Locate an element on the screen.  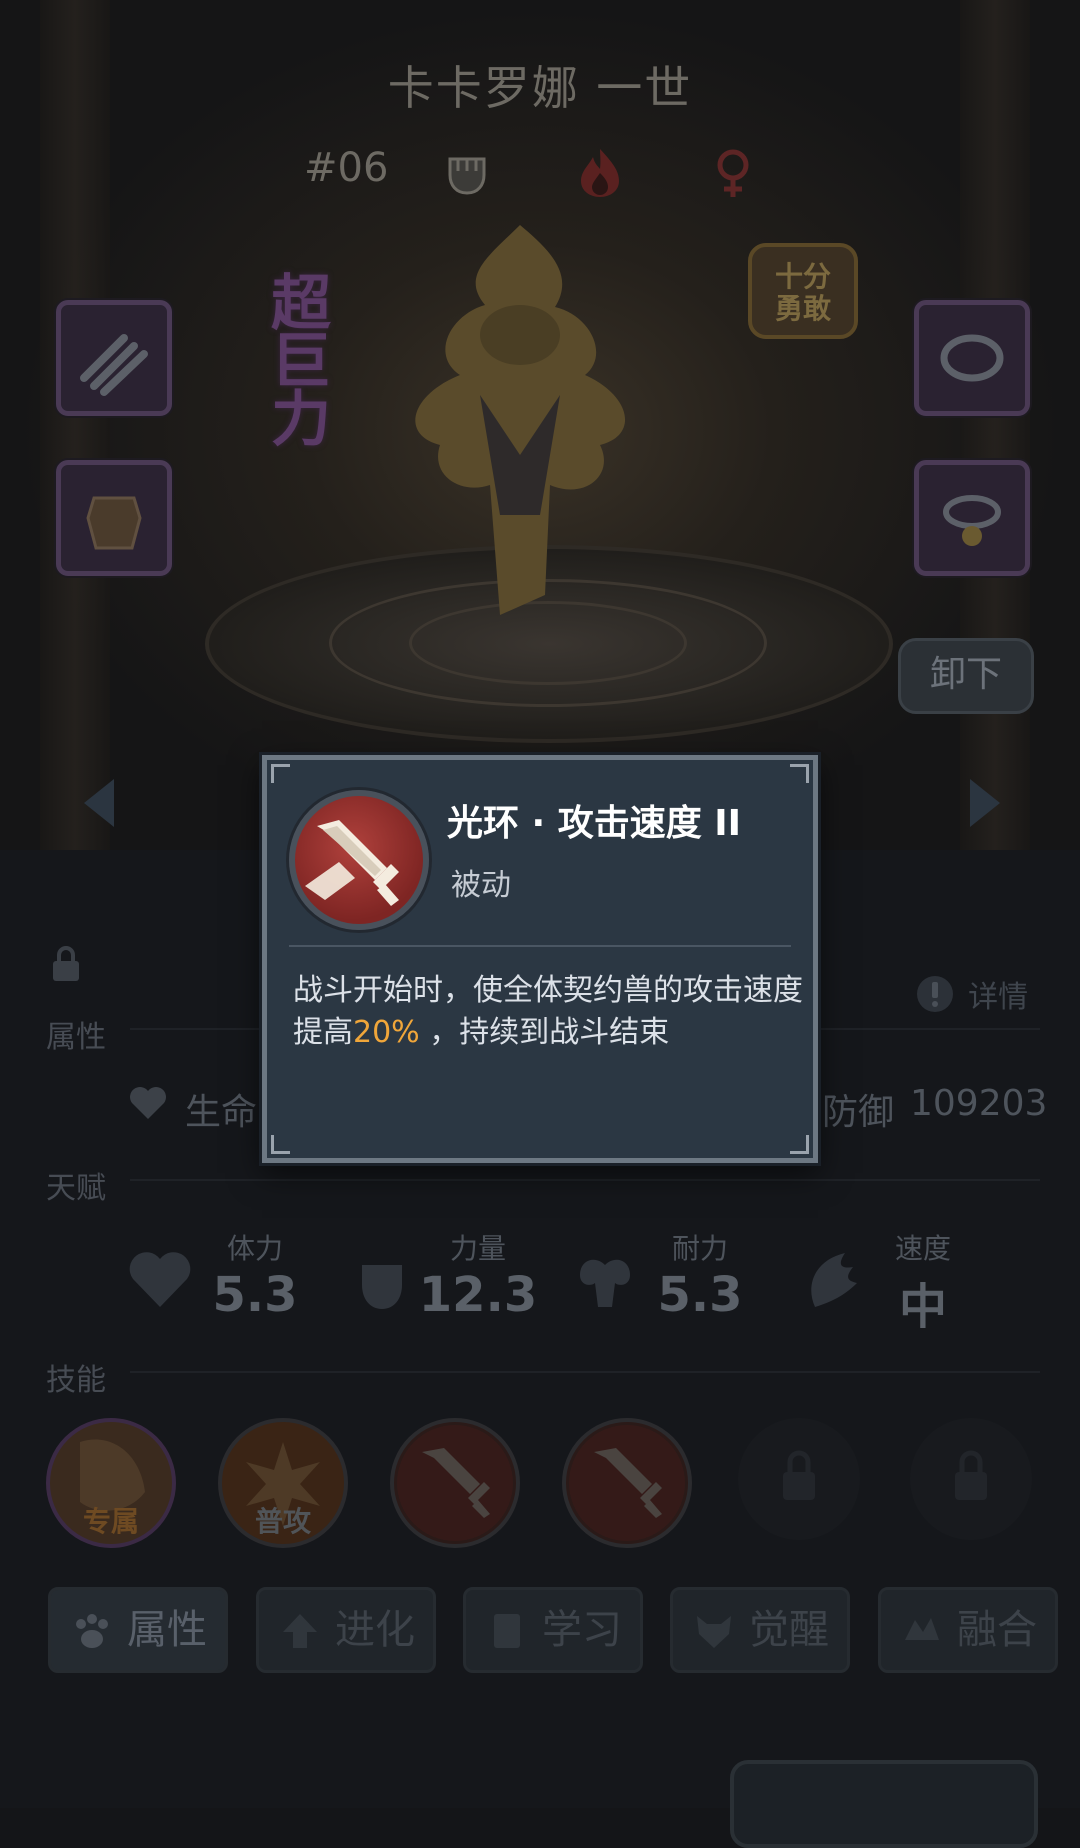
pet-character-sprite is located at coordinates (520, 425).